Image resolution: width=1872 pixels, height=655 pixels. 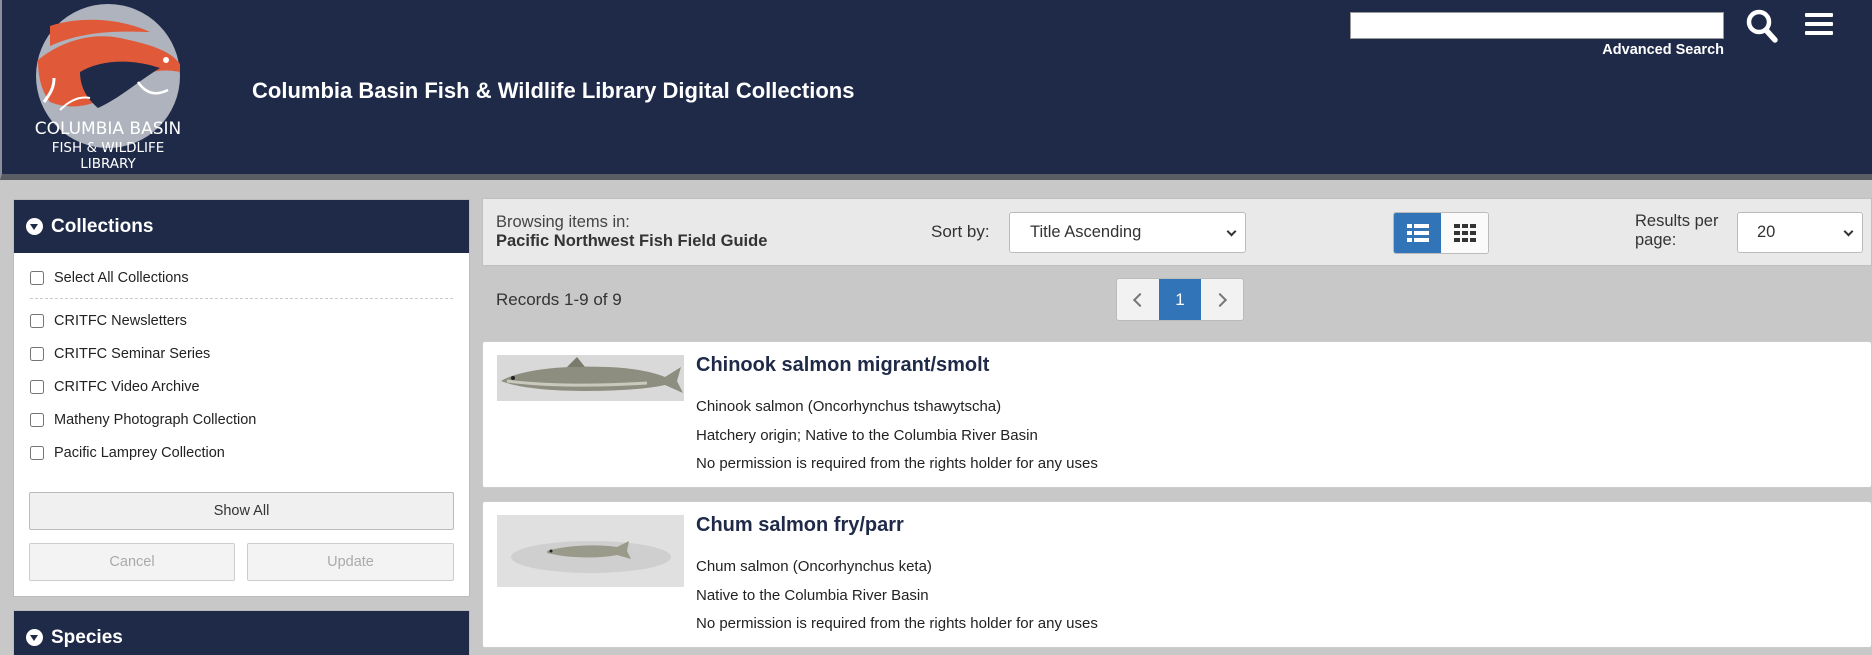 I want to click on collection-label: CRITFC Seminar Series, so click(x=132, y=354).